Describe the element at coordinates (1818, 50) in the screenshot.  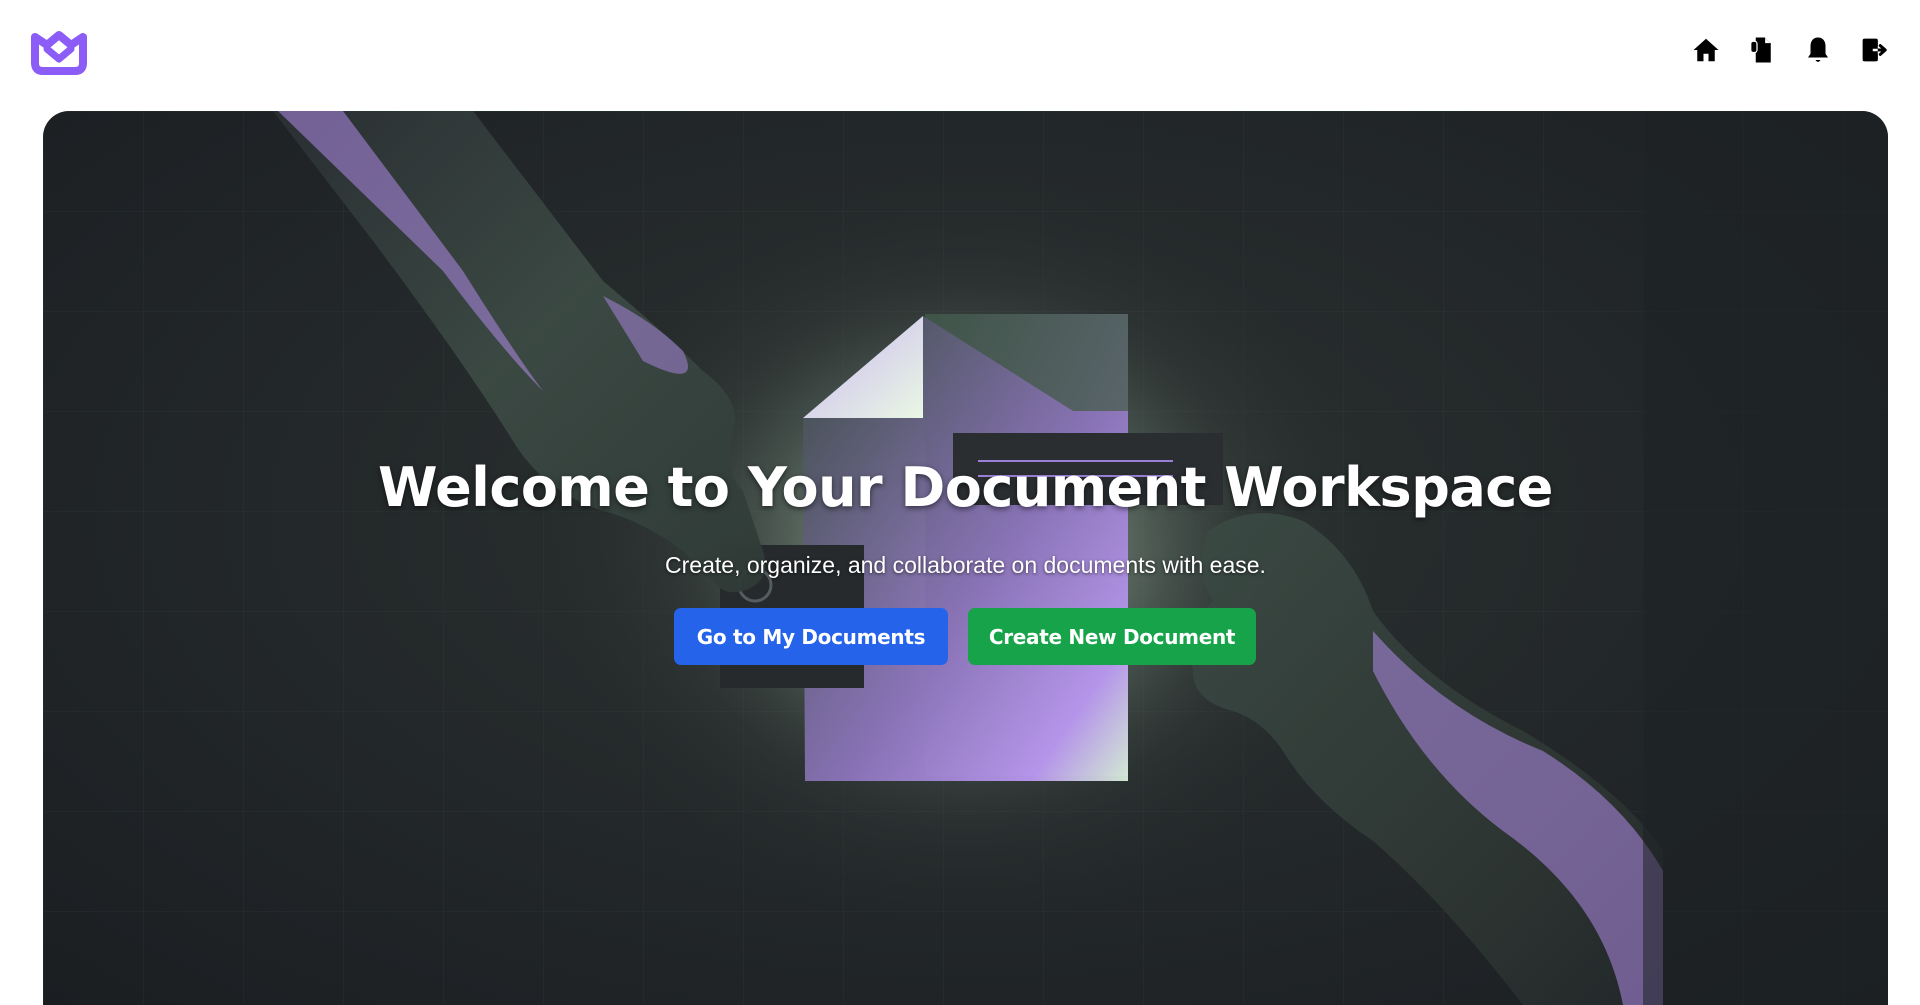
I see `bell-icon` at that location.